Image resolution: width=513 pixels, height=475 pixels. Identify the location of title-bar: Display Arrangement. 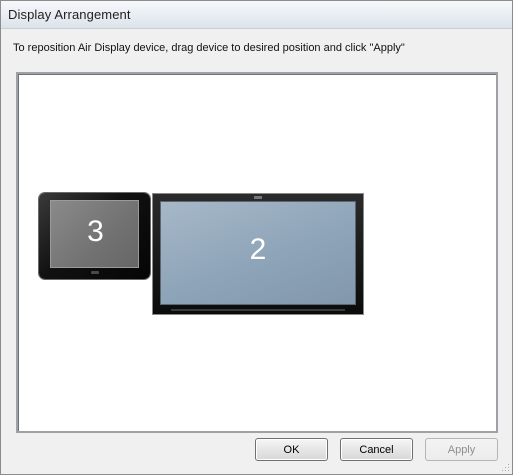
(256, 15).